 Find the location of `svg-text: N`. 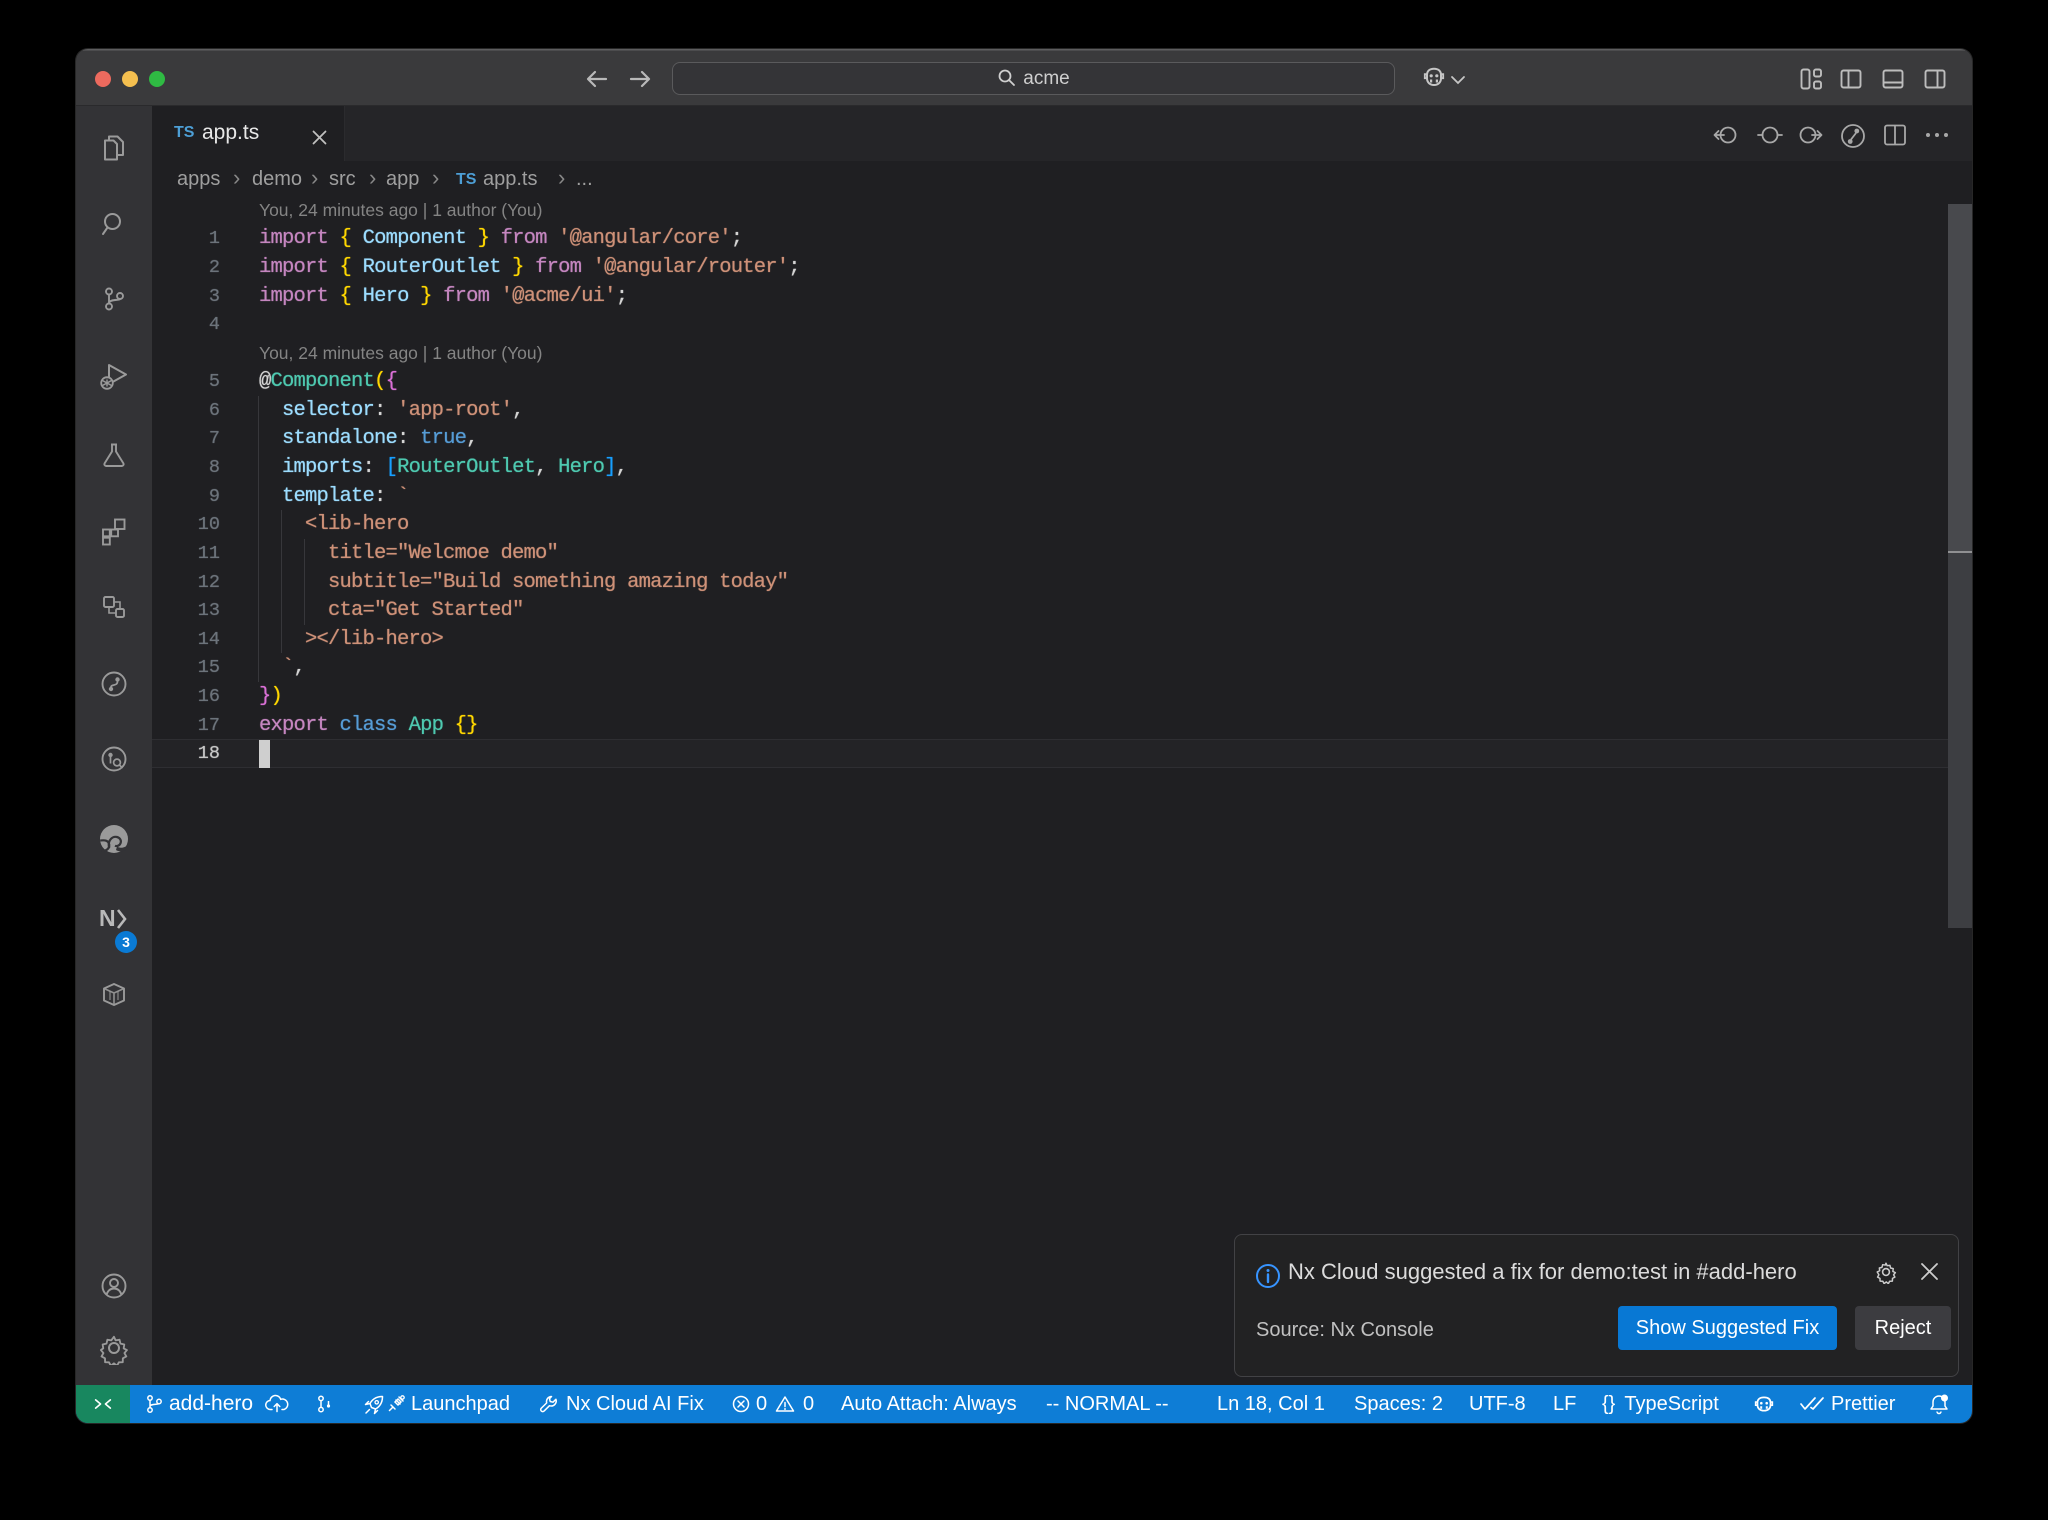

svg-text: N is located at coordinates (107, 918).